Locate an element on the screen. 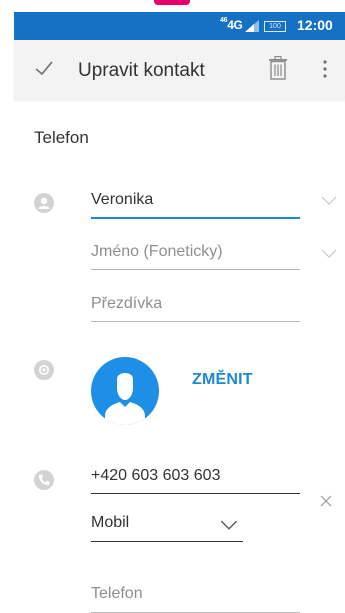 This screenshot has height=613, width=345. page-title: Upravit kontakt is located at coordinates (141, 70).